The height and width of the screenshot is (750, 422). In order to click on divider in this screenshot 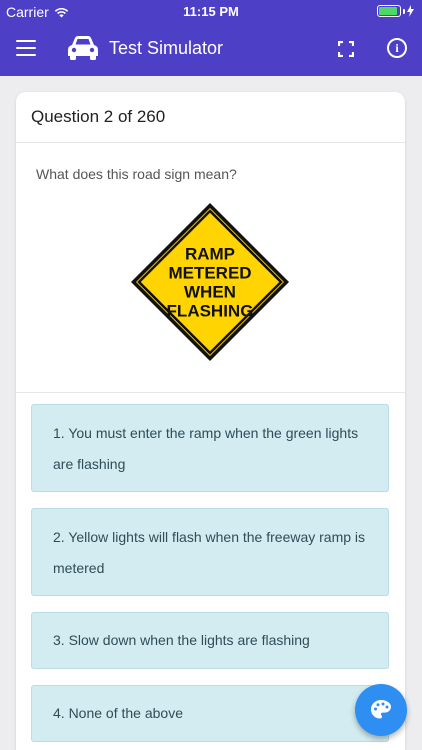, I will do `click(210, 392)`.